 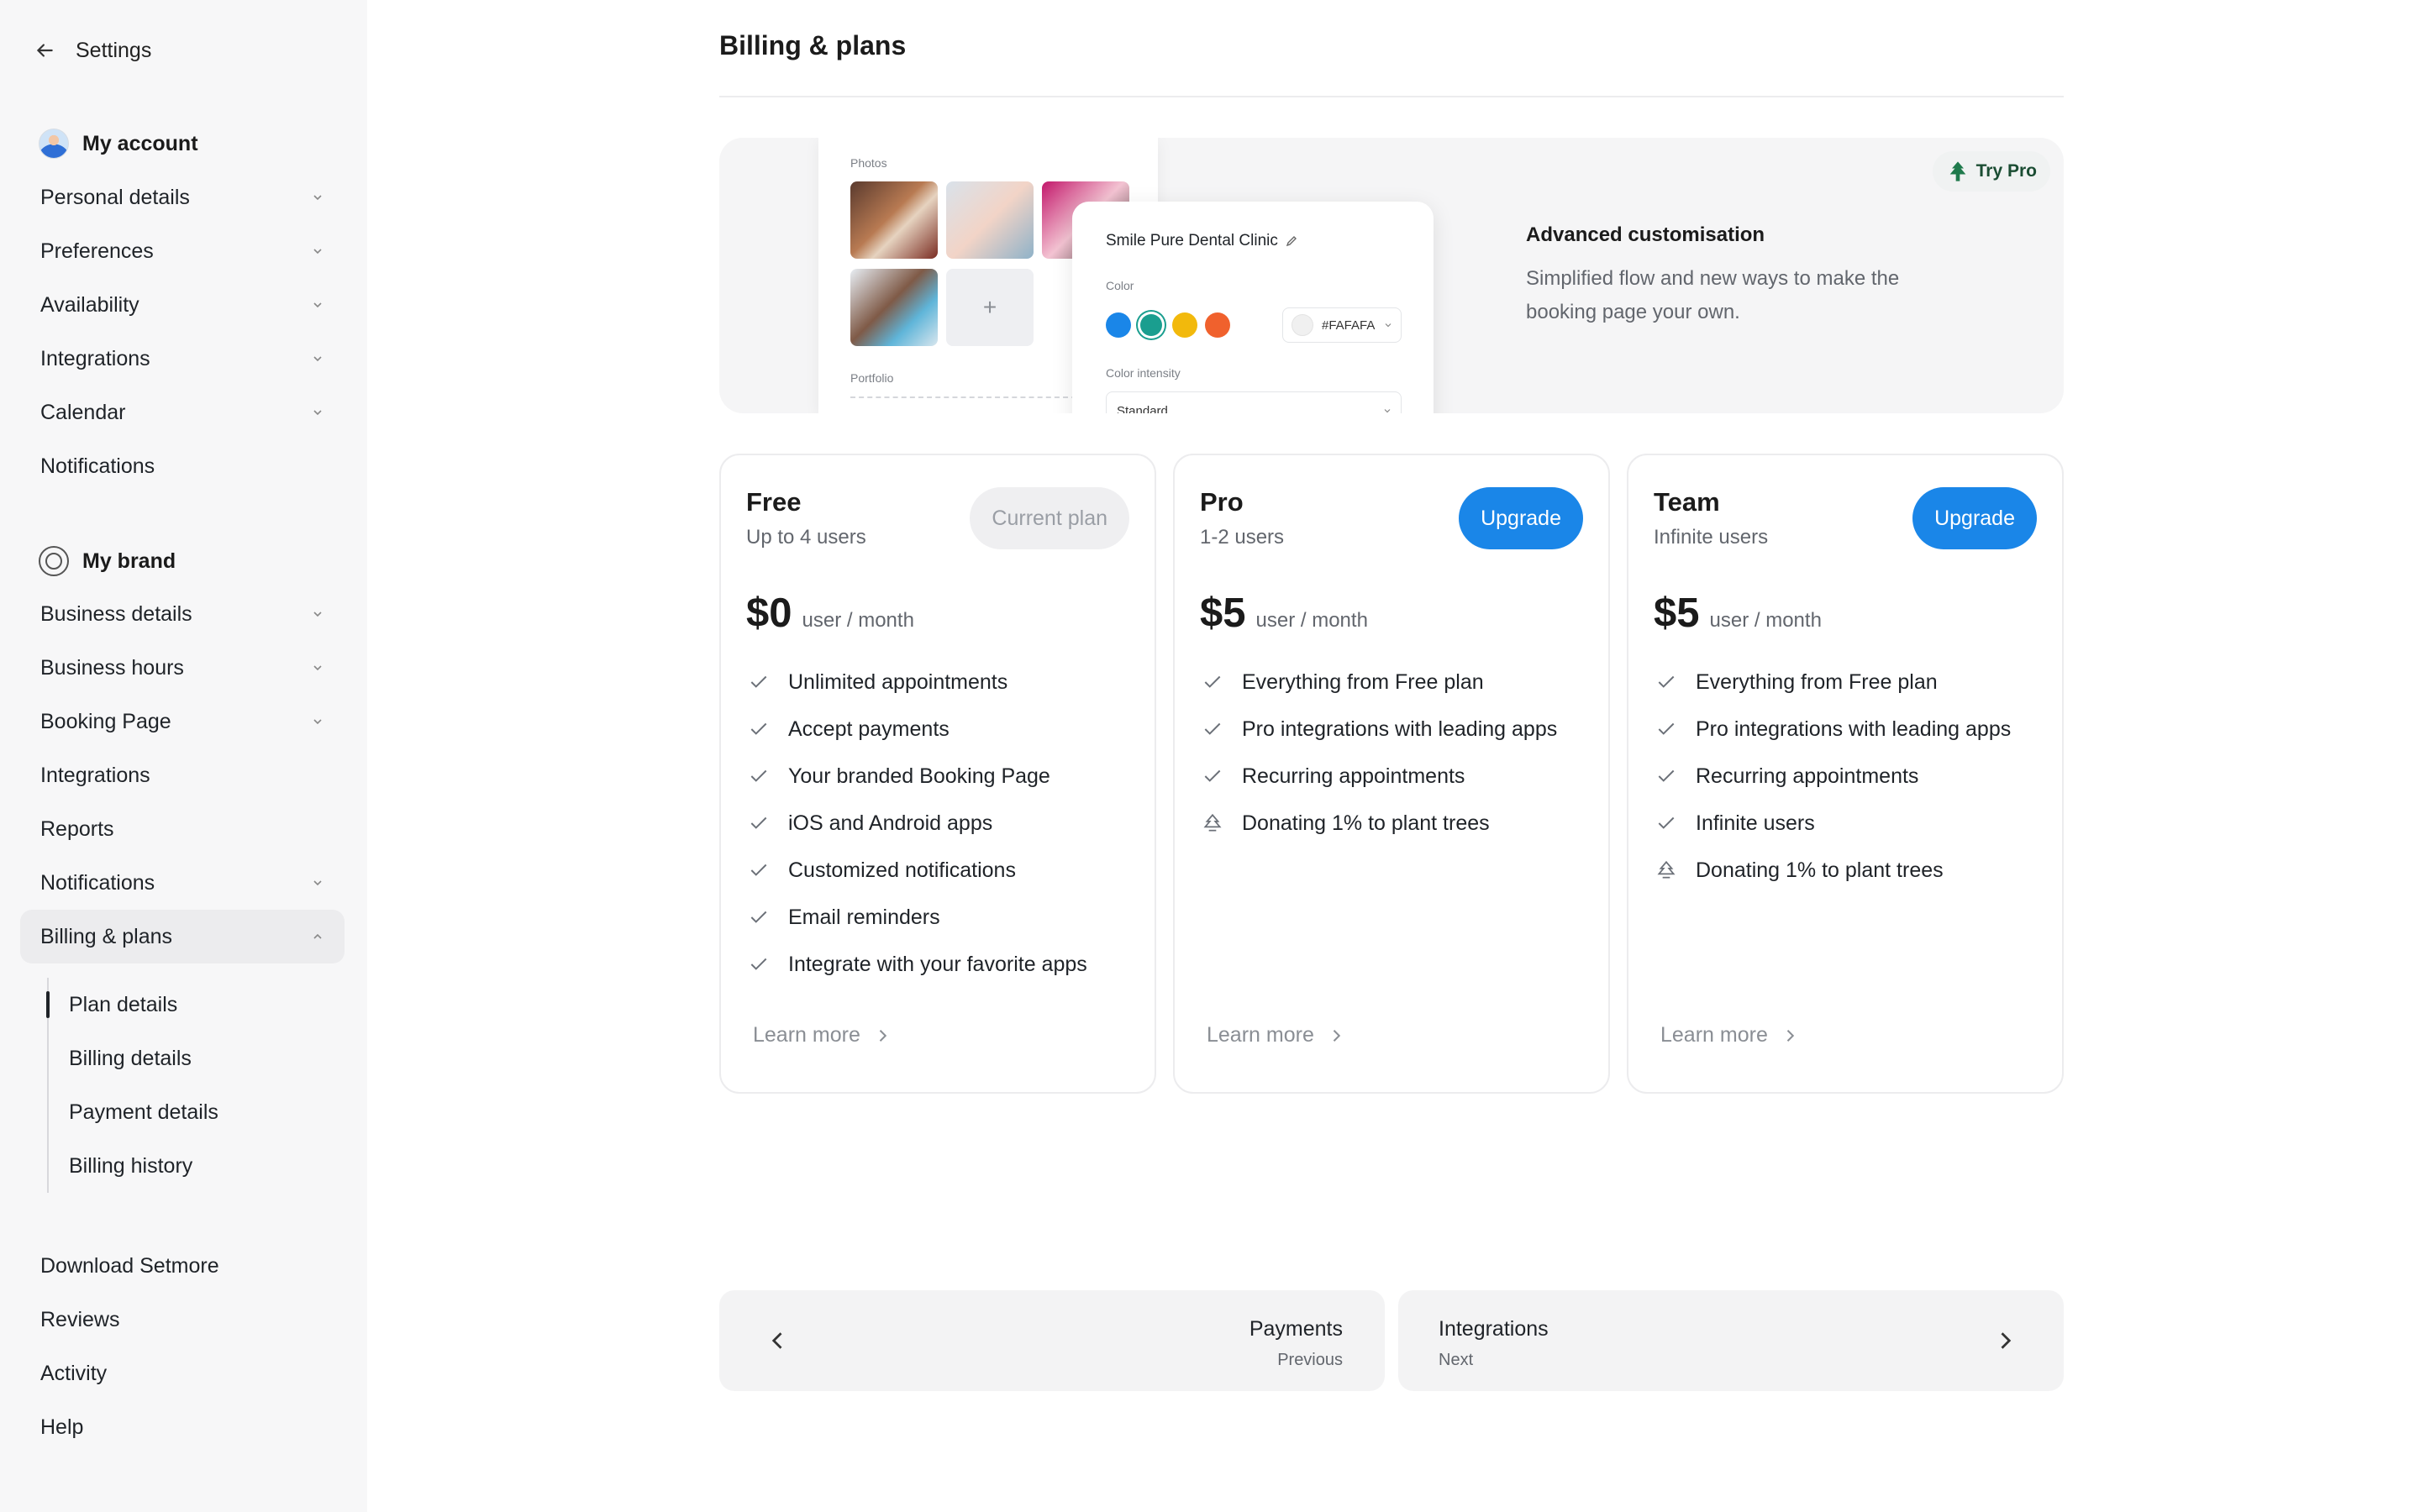 What do you see at coordinates (990, 220) in the screenshot?
I see `photo-thumbnail` at bounding box center [990, 220].